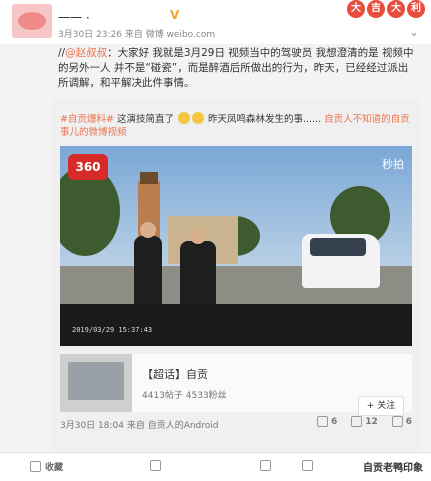 The image size is (431, 481). I want to click on topic-stats: 4413帖子 4533粉丝, so click(184, 396).